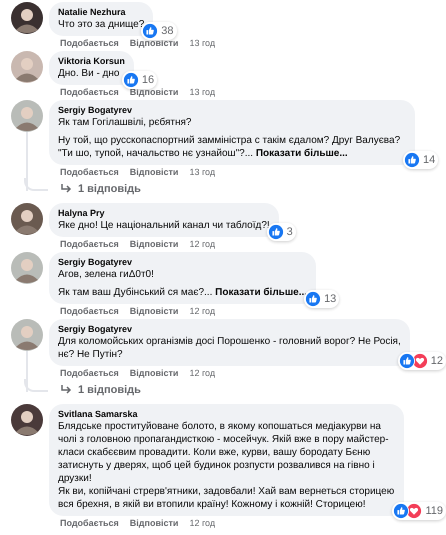 This screenshot has height=535, width=446. Describe the element at coordinates (419, 511) in the screenshot. I see `reaction-count: 119` at that location.